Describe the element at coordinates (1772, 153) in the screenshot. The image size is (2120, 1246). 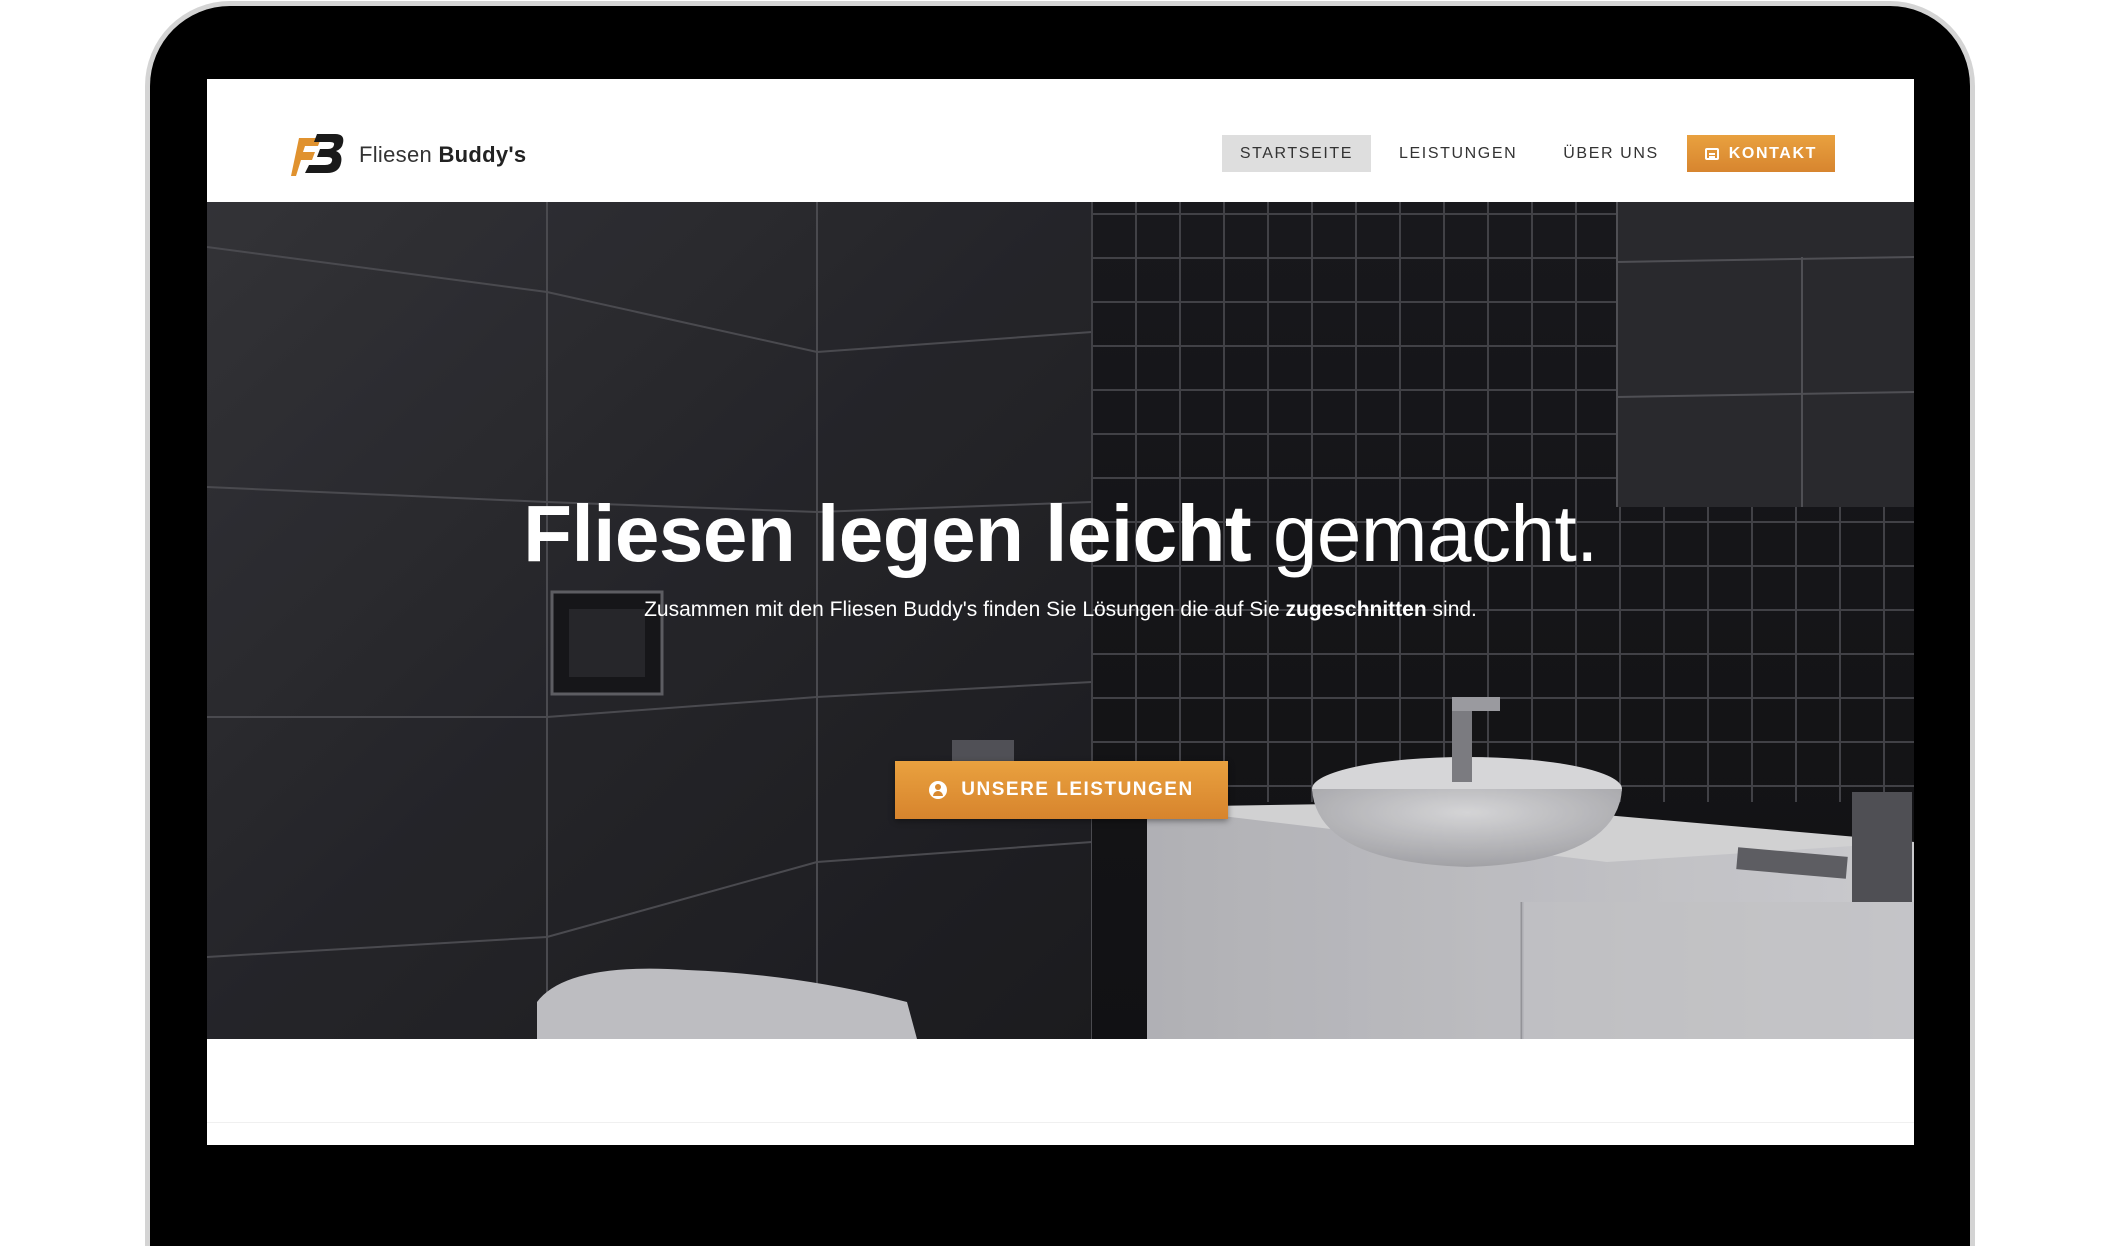
I see `kontakt-label: KONTAKT` at that location.